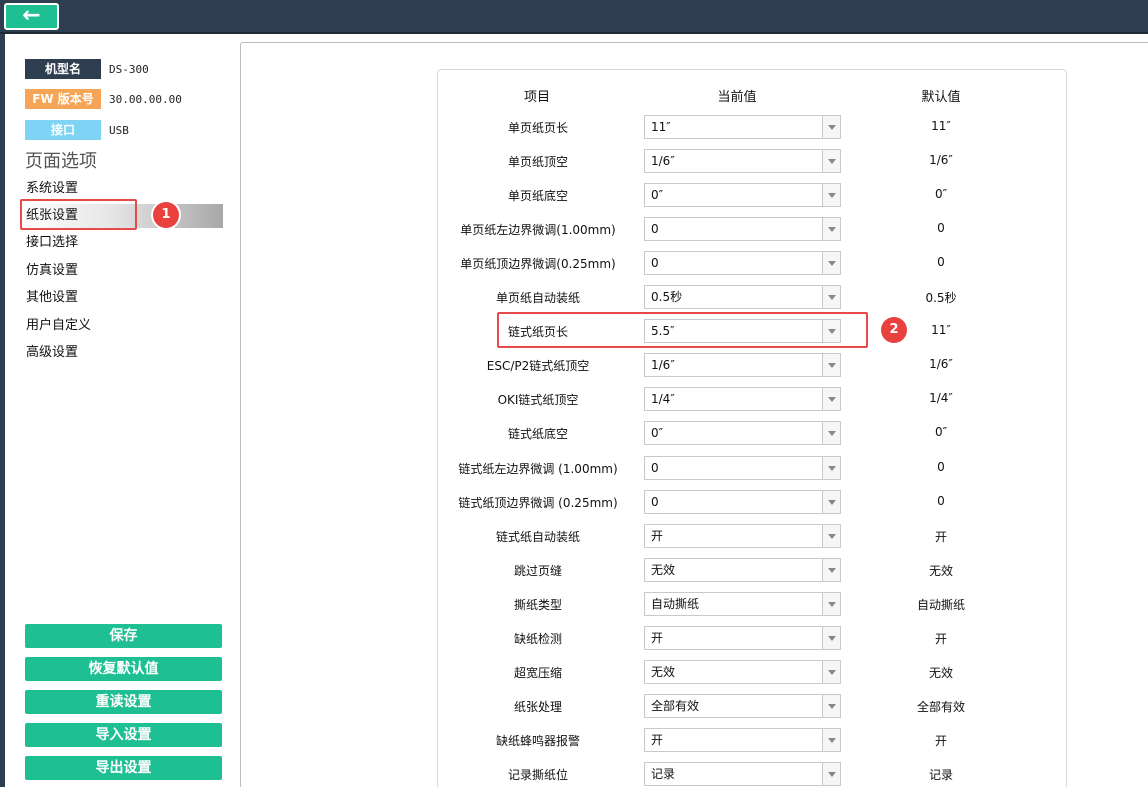  Describe the element at coordinates (941, 160) in the screenshot. I see `setting-default-value: 1/6″` at that location.